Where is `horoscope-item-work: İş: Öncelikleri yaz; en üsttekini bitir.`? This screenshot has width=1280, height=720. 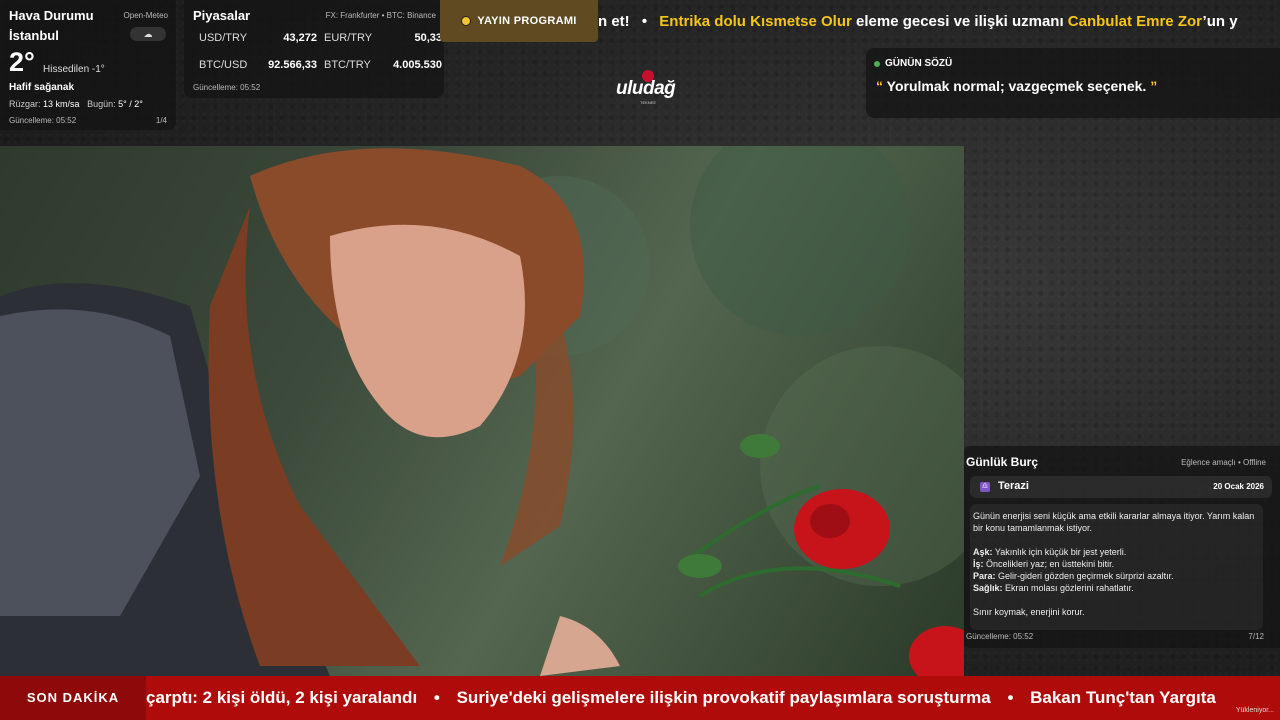
horoscope-item-work: İş: Öncelikleri yaz; en üsttekini bitir. is located at coordinates (1118, 564).